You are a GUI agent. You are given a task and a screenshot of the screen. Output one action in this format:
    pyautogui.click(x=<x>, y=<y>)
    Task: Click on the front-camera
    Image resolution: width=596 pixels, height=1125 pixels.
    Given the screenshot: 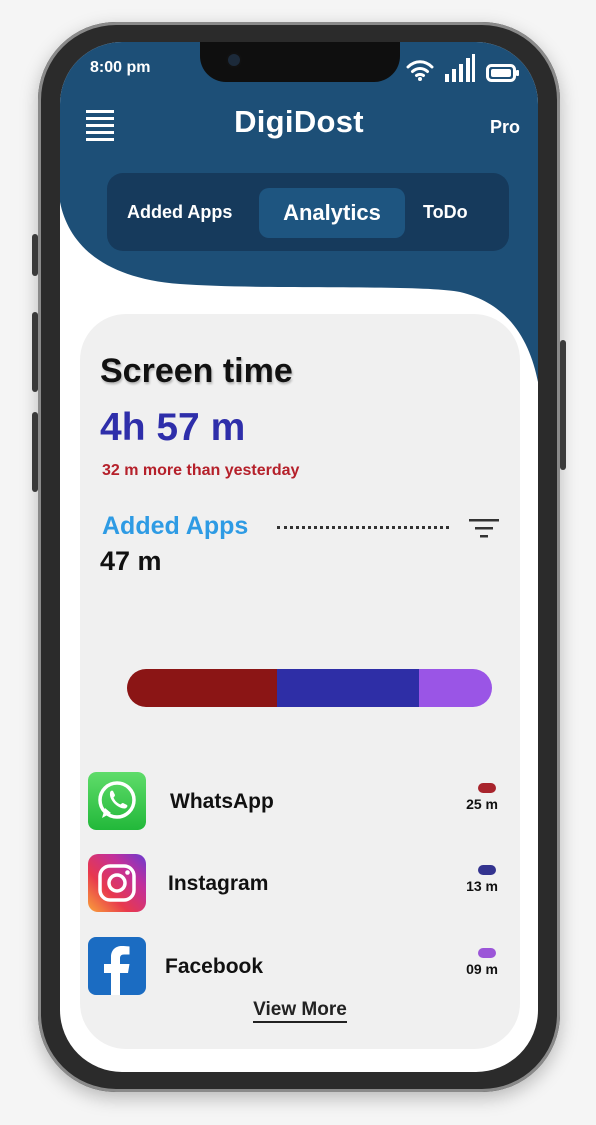 What is the action you would take?
    pyautogui.click(x=234, y=60)
    